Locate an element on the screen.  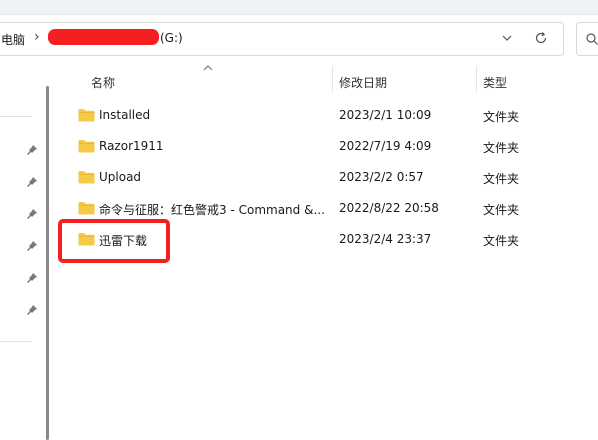
file-name: Upload is located at coordinates (120, 177).